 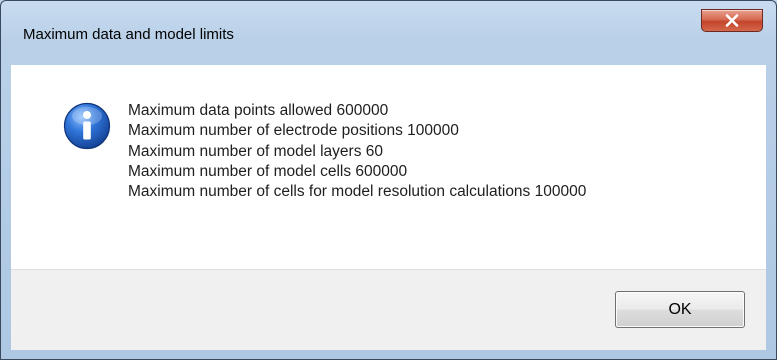 I want to click on close-icon, so click(x=732, y=20).